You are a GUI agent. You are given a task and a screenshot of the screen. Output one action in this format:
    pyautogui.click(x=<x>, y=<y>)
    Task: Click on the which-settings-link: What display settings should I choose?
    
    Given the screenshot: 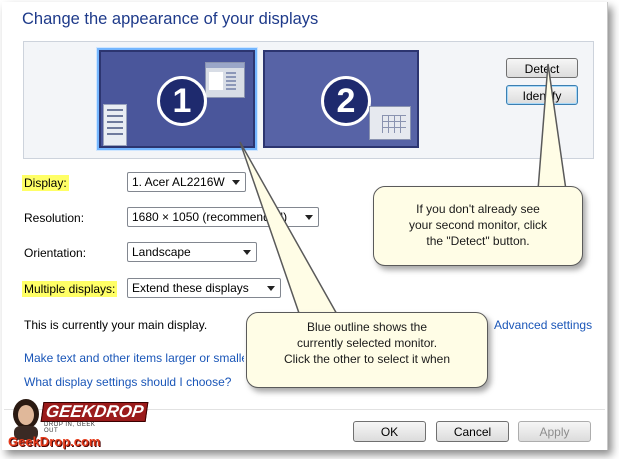 What is the action you would take?
    pyautogui.click(x=127, y=382)
    